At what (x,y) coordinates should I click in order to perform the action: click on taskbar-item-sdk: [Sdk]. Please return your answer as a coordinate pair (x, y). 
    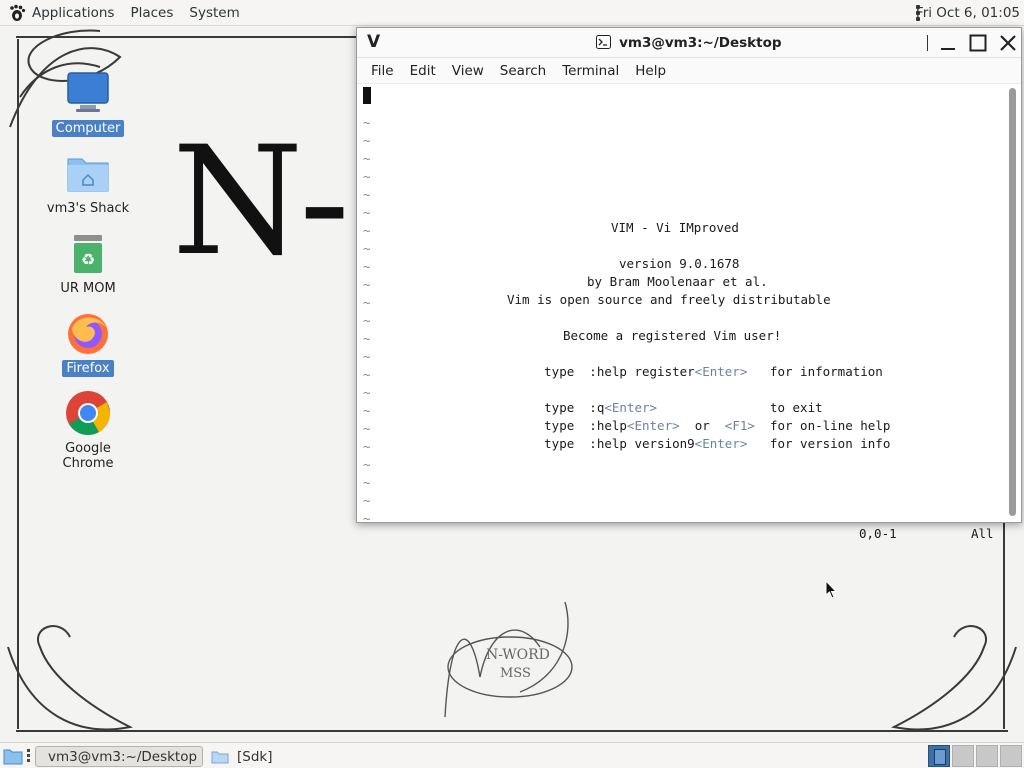
    Looking at the image, I should click on (242, 756).